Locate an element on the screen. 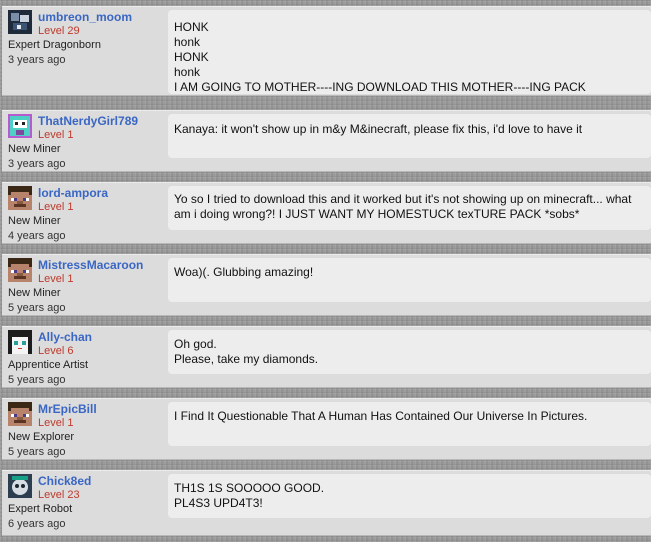 Image resolution: width=651 pixels, height=542 pixels. avatar-creature-icon is located at coordinates (20, 486).